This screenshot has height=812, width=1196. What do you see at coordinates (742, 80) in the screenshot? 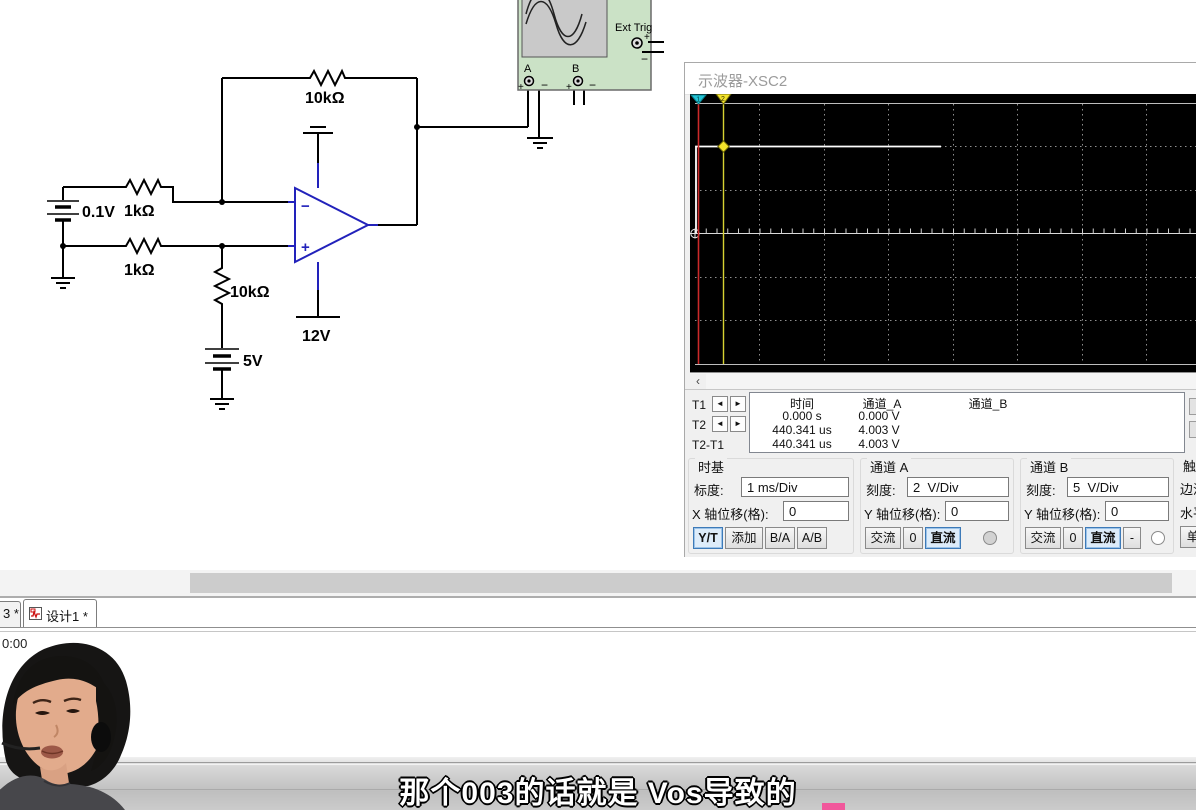
I see `oscilloscope-title: 示波器-XSC2` at bounding box center [742, 80].